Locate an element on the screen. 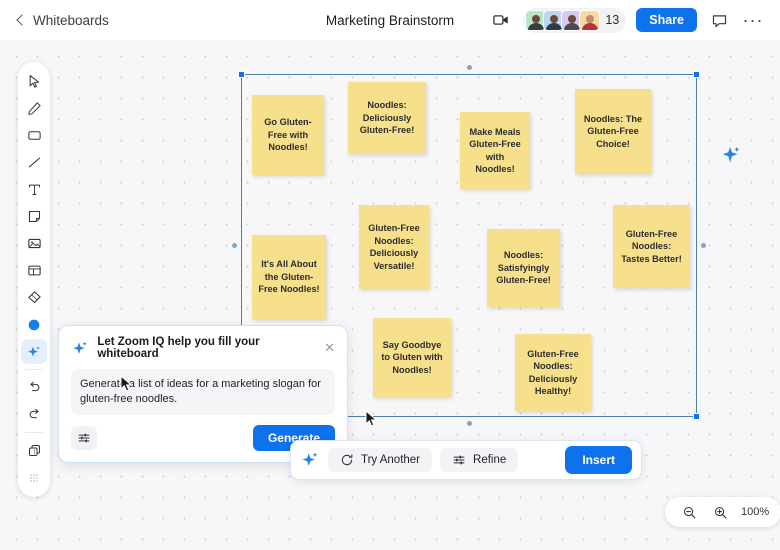 This screenshot has width=780, height=550. prompt-settings-button is located at coordinates (84, 438).